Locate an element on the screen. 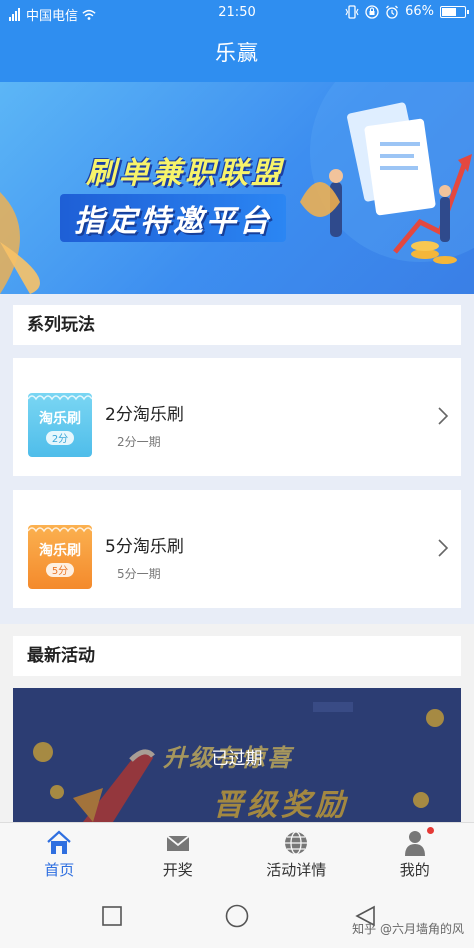  alarm-icon is located at coordinates (392, 12).